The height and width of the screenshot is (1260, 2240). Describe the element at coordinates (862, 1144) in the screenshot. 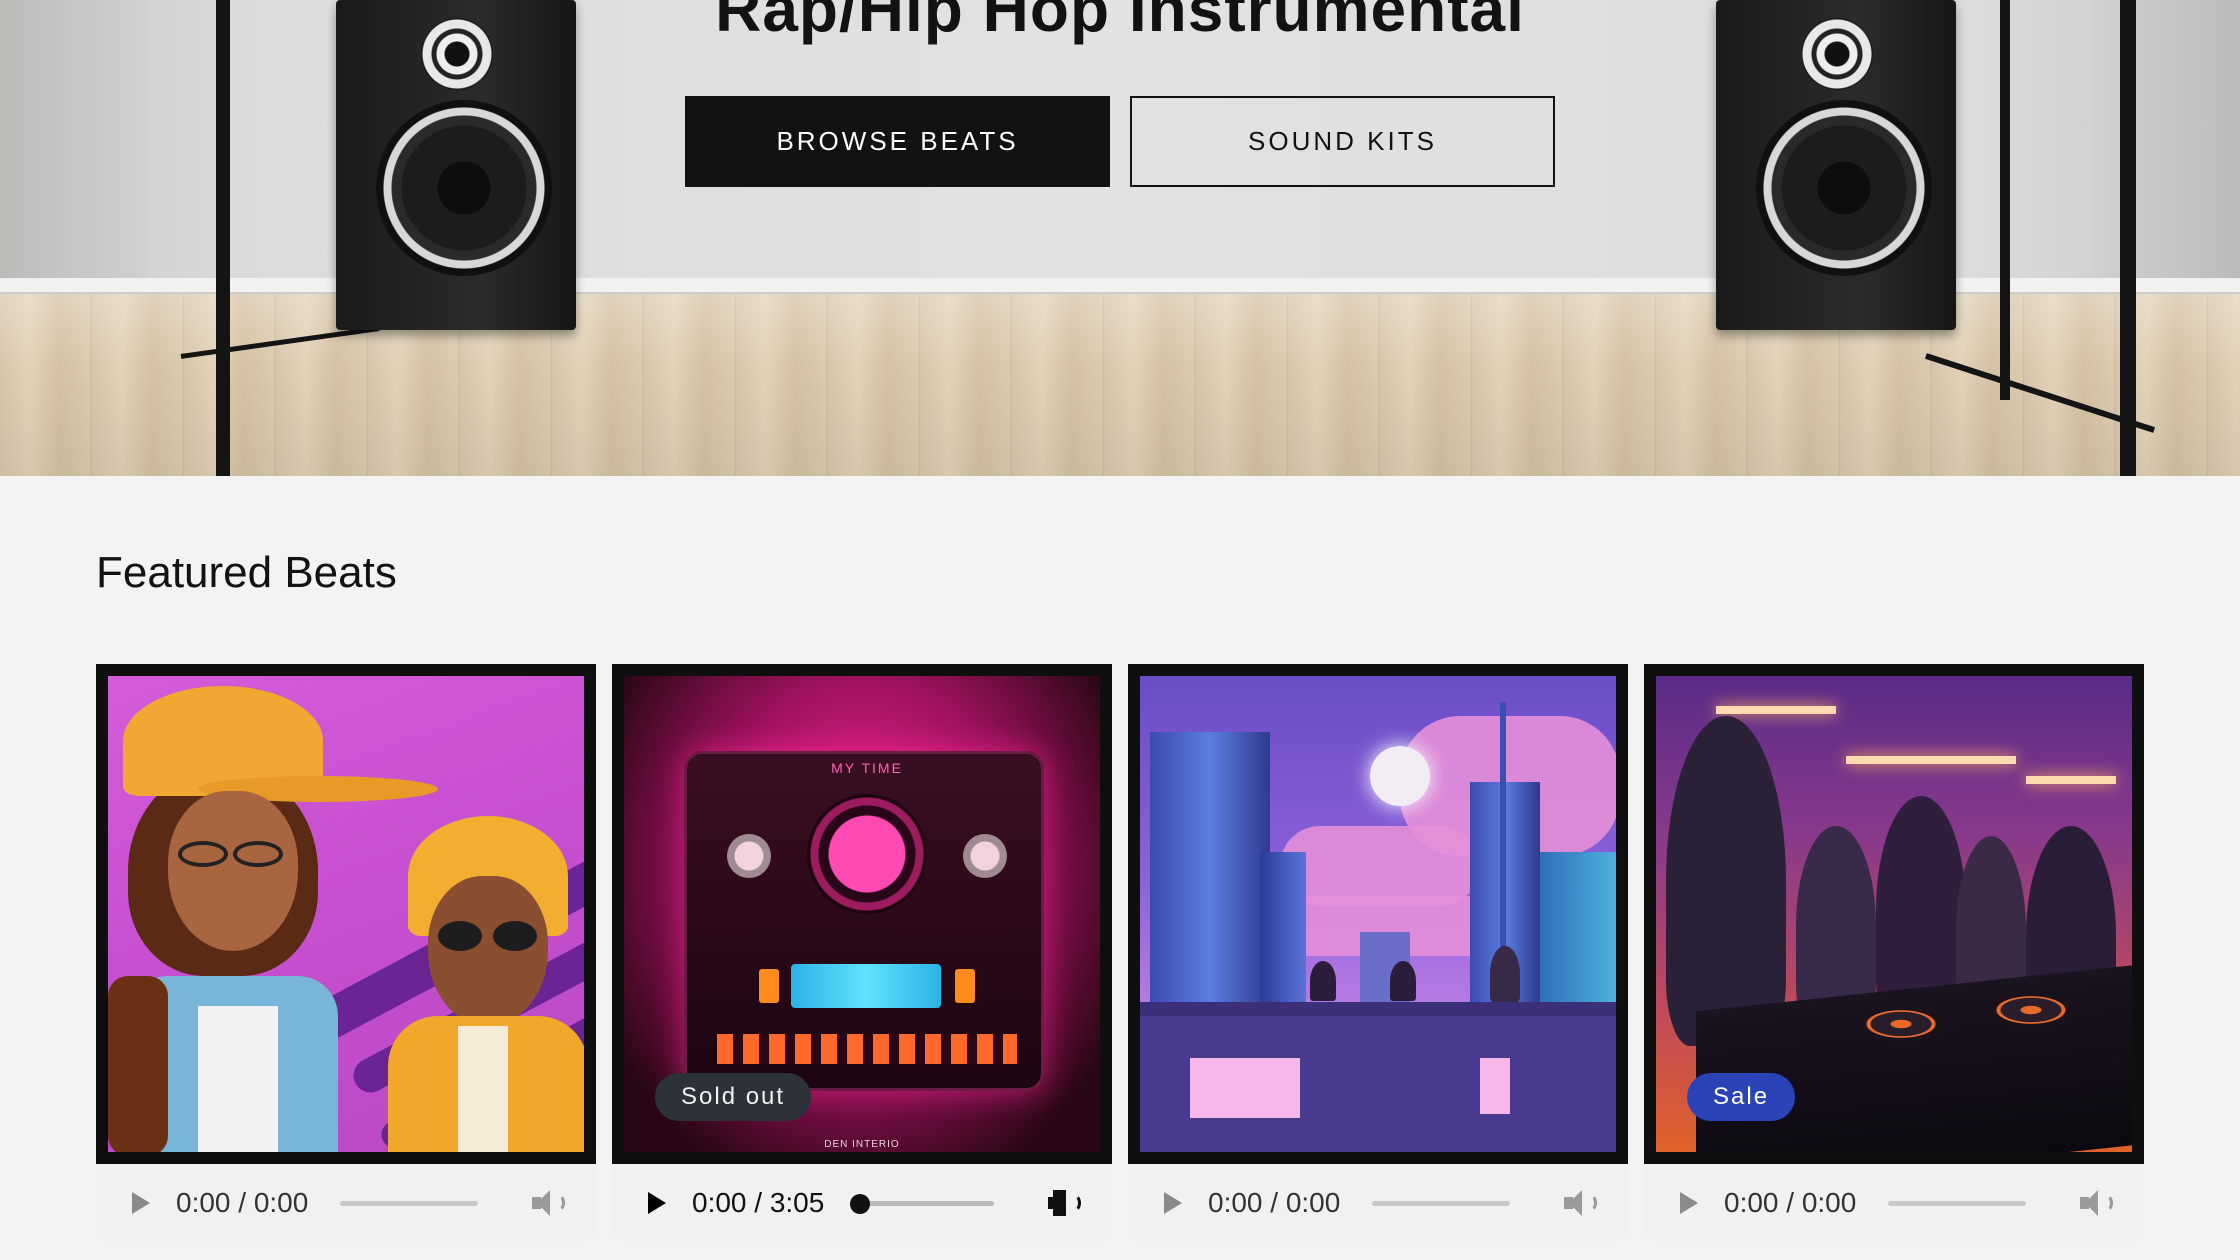

I see `art-footer-text: DEN INTERIO` at that location.